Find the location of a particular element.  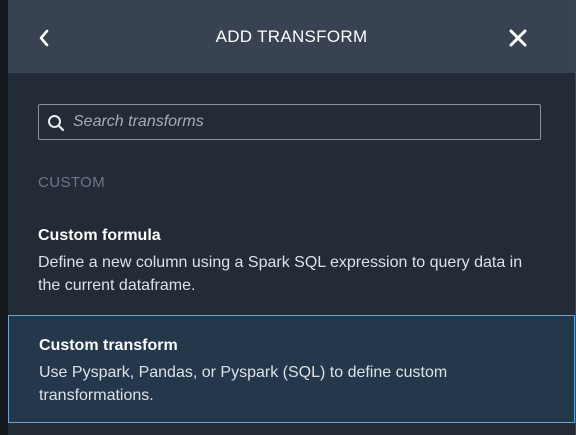

transform-item-title: Custom transform is located at coordinates (108, 345).